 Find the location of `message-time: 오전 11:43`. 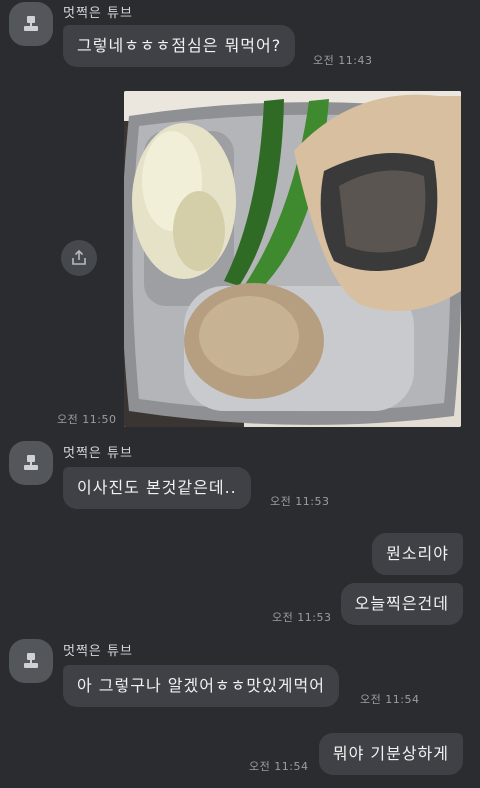

message-time: 오전 11:43 is located at coordinates (343, 60).